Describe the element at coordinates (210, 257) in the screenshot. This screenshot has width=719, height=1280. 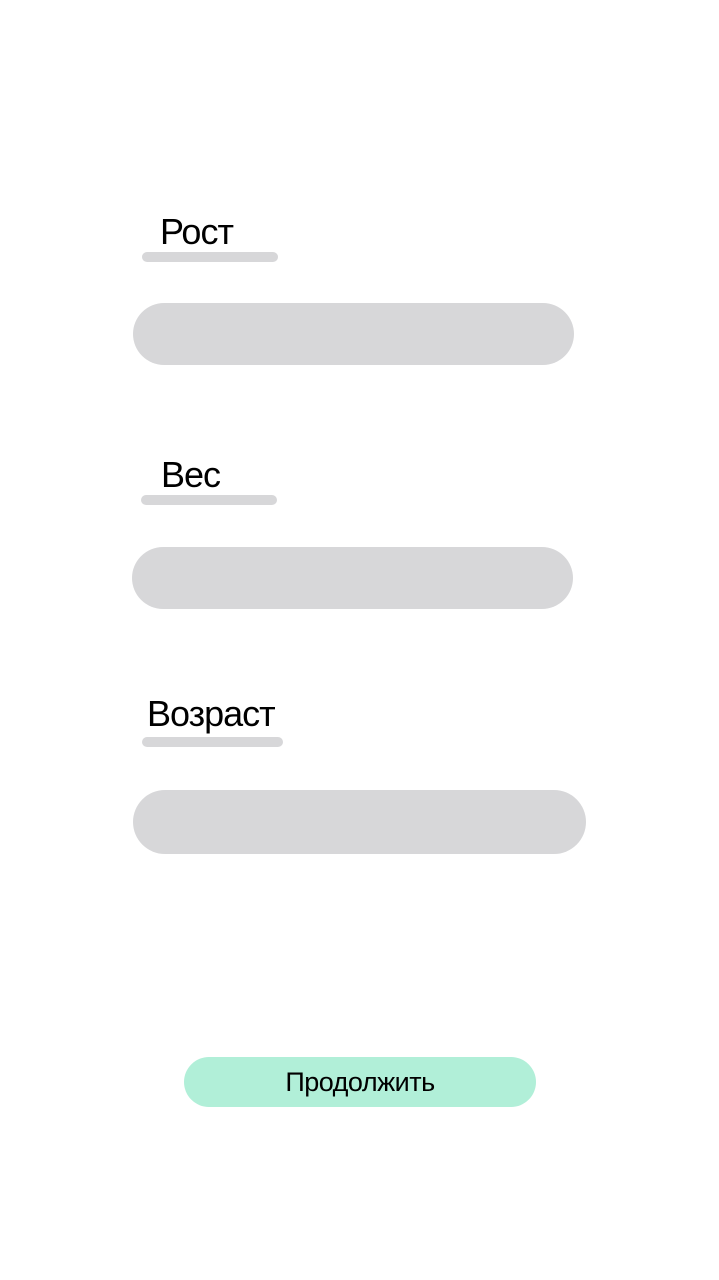
I see `height-label-underline` at that location.